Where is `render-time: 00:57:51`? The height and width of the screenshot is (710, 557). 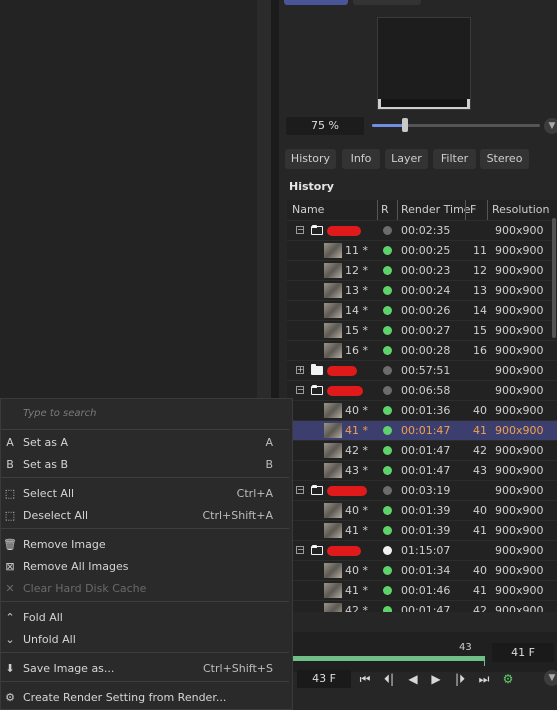 render-time: 00:57:51 is located at coordinates (426, 370).